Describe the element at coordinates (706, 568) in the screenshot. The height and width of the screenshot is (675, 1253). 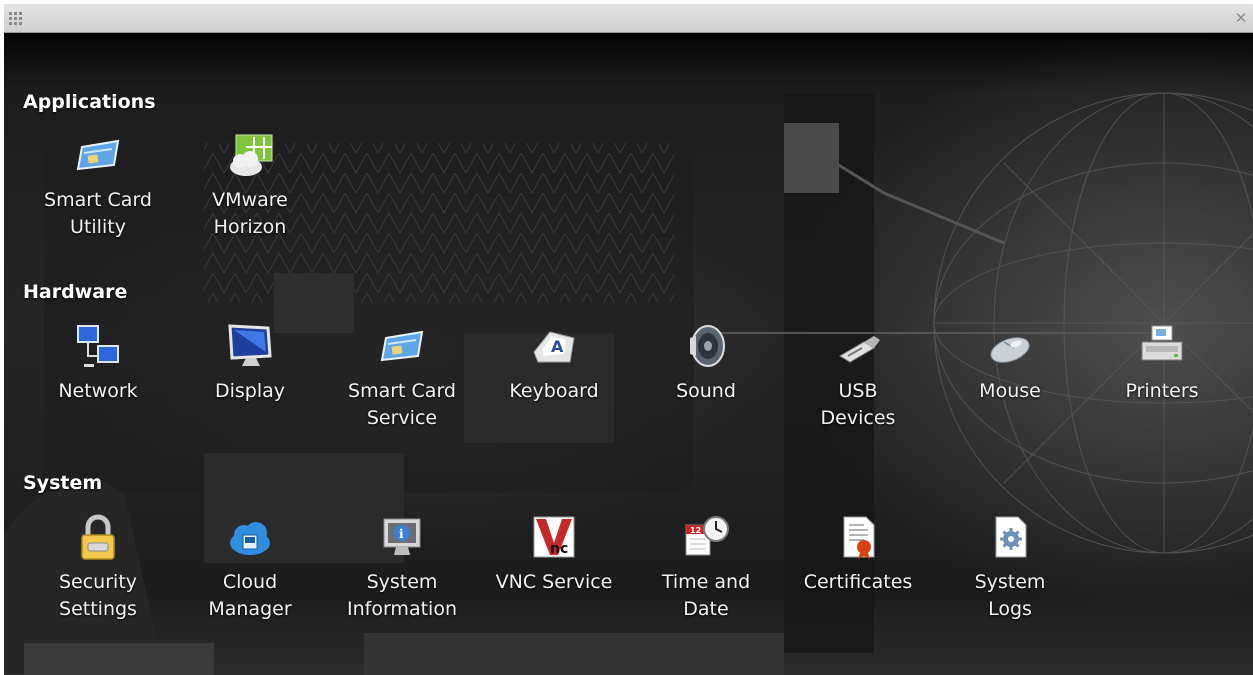
I see `app-time-and-date: 12 Time and Date` at that location.